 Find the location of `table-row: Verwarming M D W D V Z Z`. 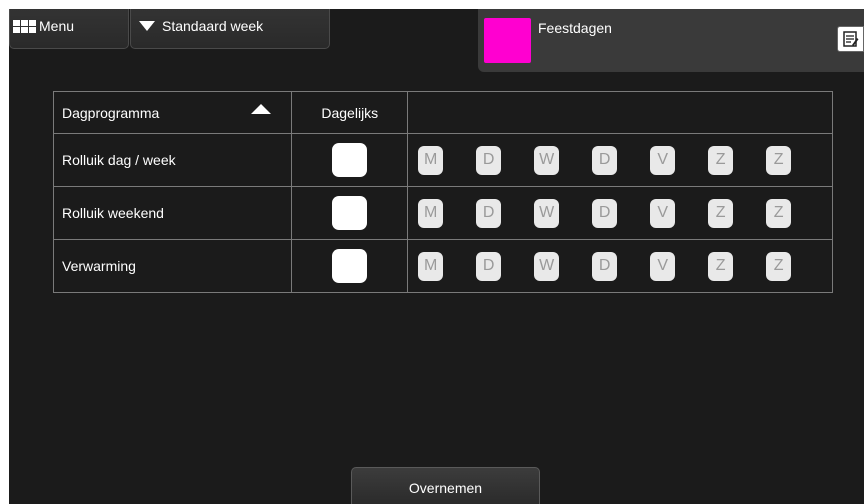

table-row: Verwarming M D W D V Z Z is located at coordinates (442, 266).